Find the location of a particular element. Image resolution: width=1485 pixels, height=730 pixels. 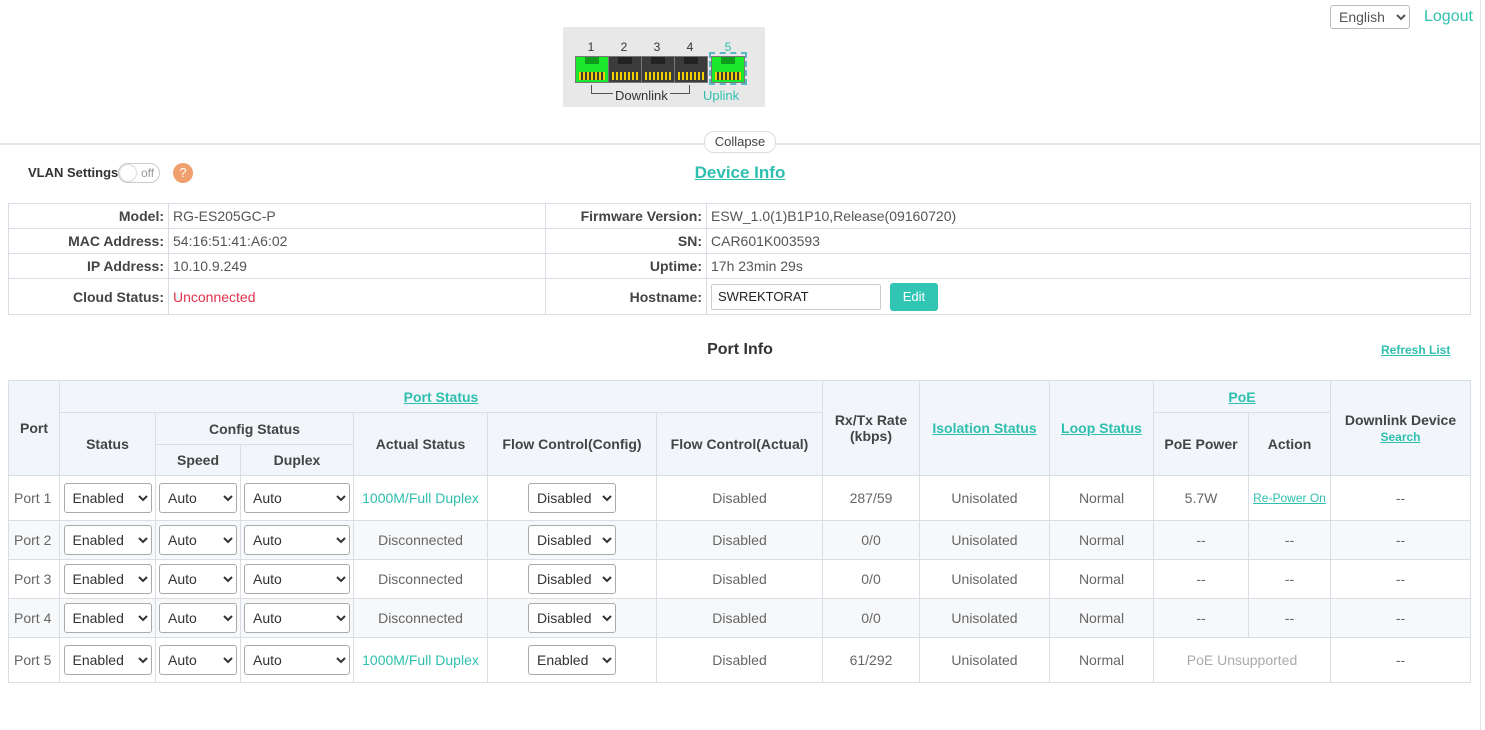

info-row: Cloud Status: Unconnected Hostname: Edit is located at coordinates (739, 296).